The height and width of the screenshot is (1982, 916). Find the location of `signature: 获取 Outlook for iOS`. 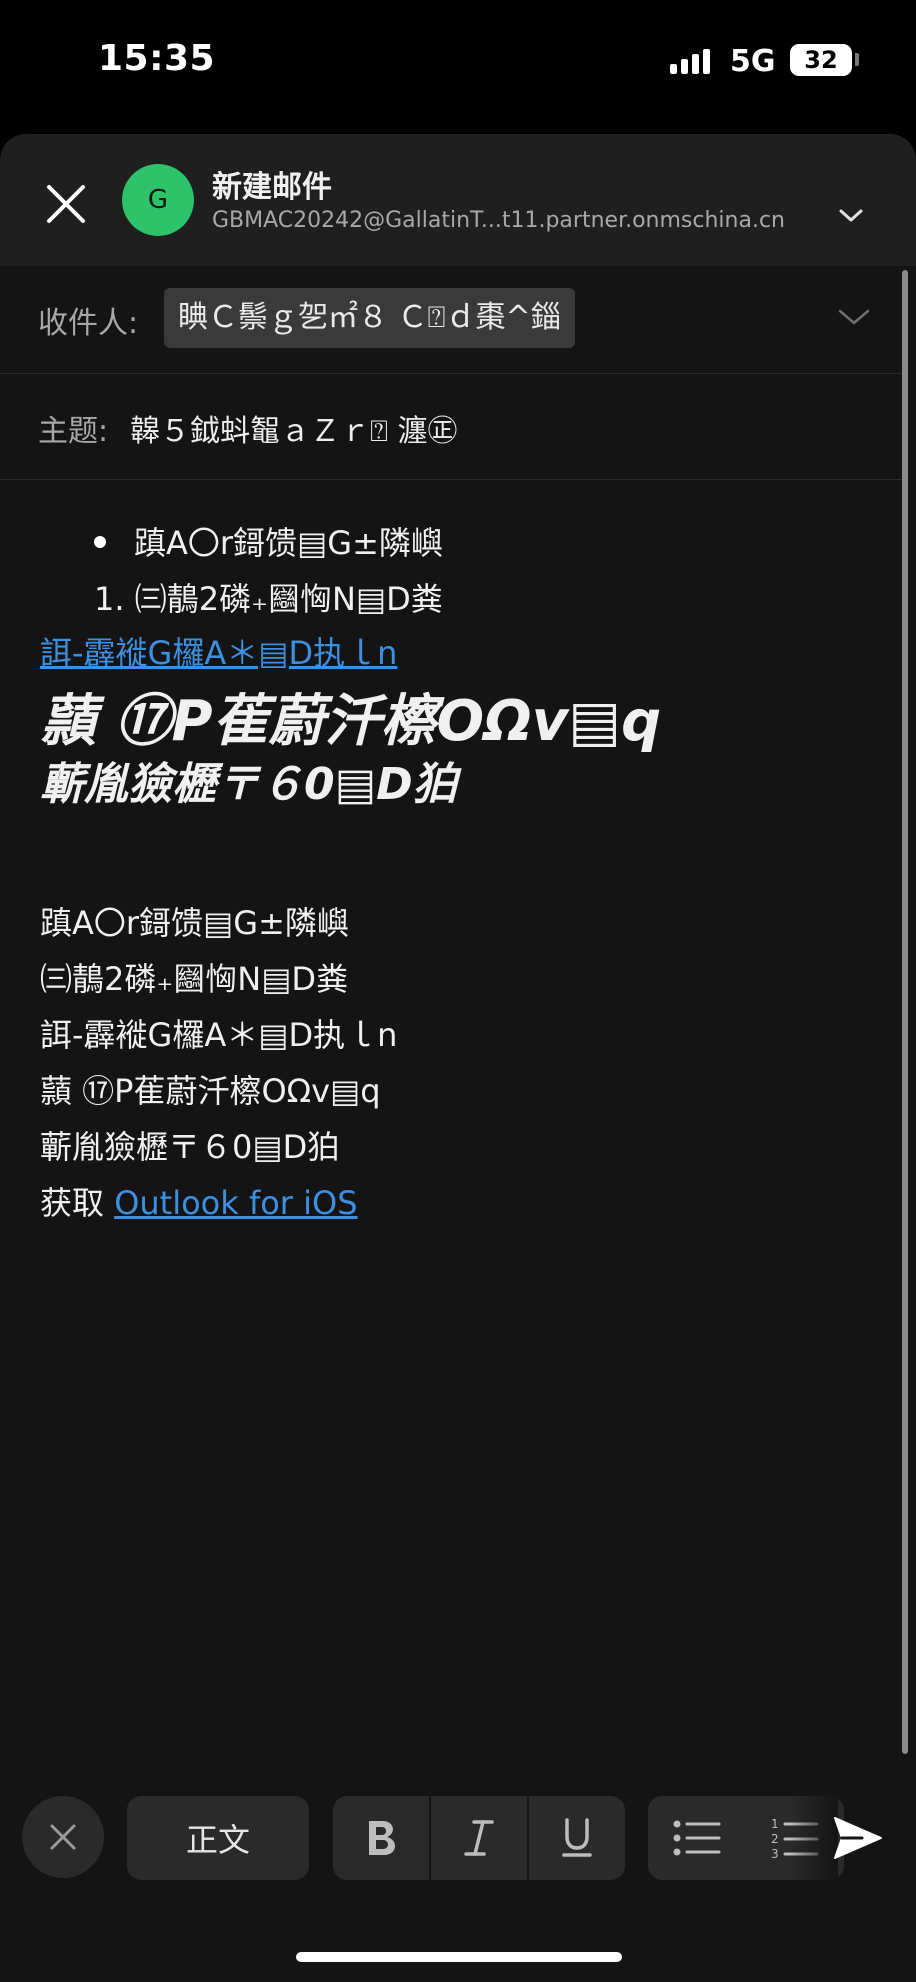

signature: 获取 Outlook for iOS is located at coordinates (199, 1201).